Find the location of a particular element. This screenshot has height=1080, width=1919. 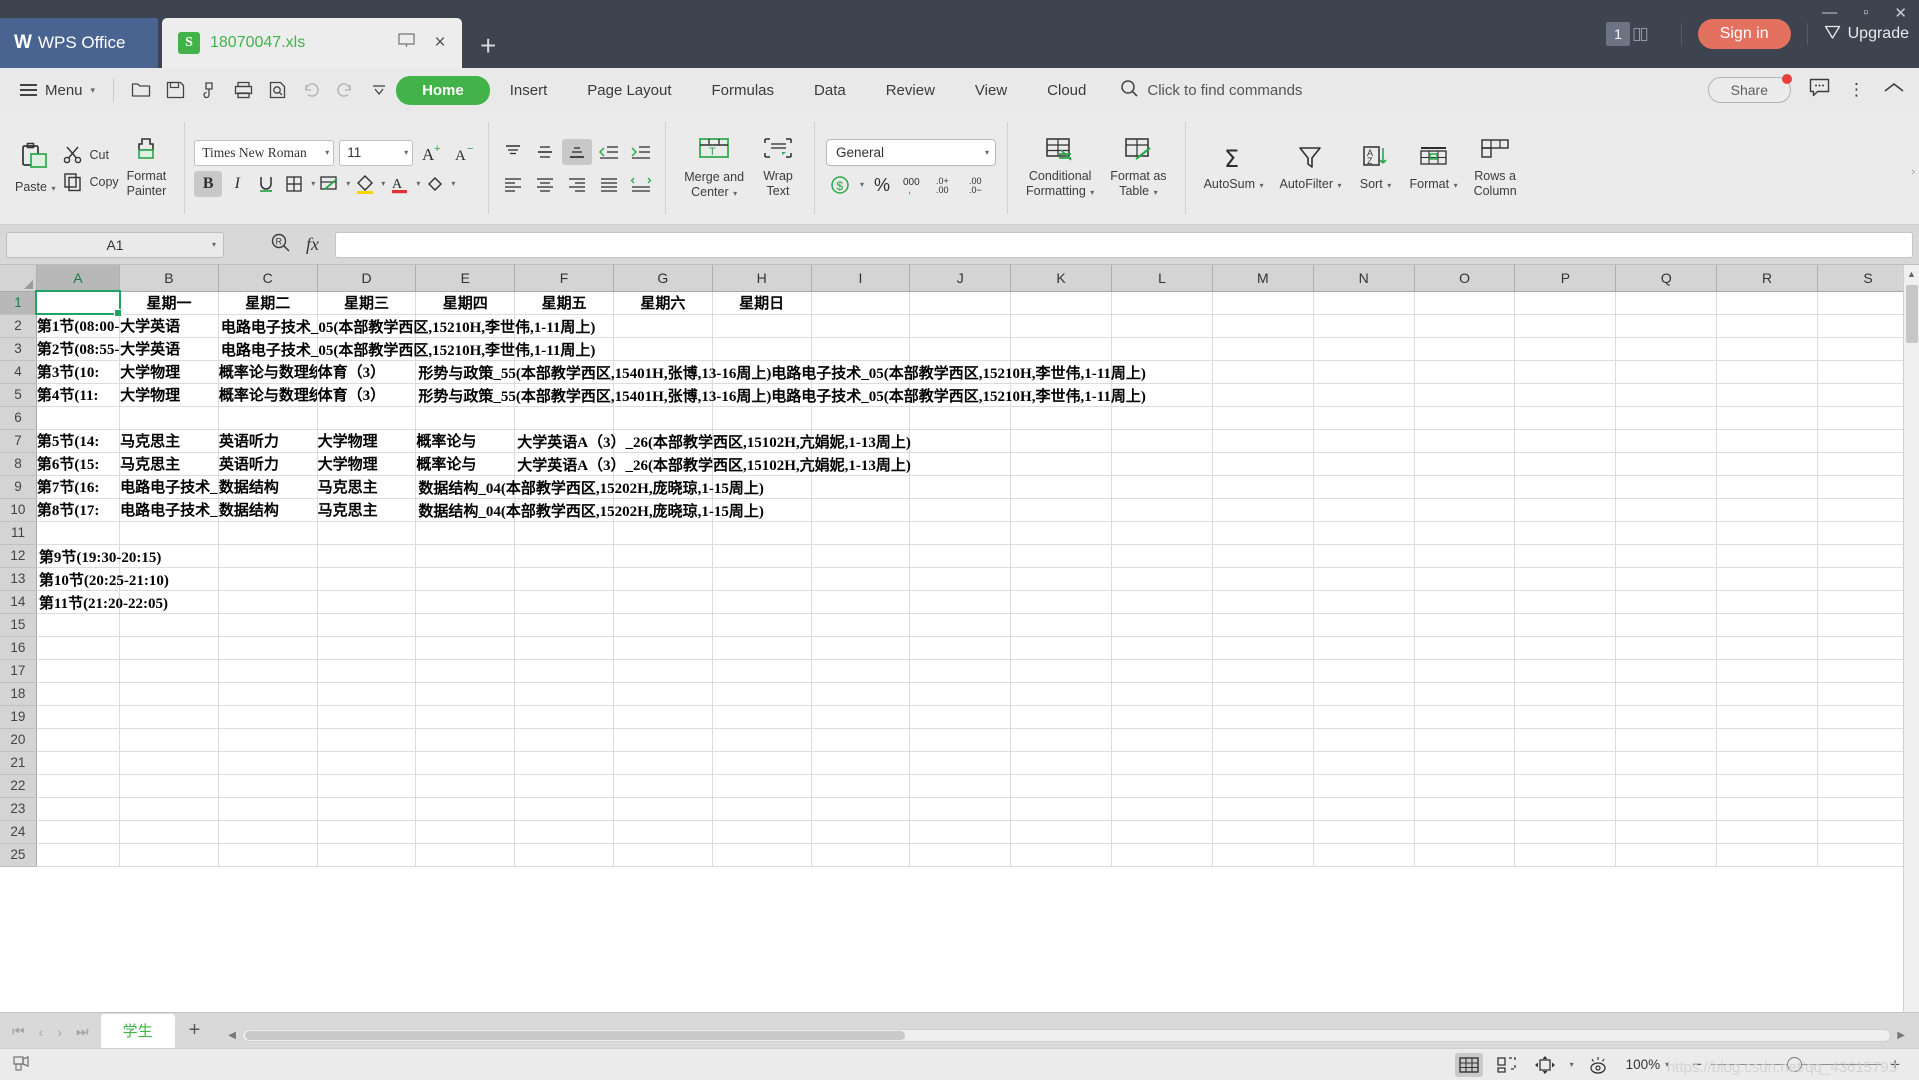

cell-K20 is located at coordinates (1061, 740).